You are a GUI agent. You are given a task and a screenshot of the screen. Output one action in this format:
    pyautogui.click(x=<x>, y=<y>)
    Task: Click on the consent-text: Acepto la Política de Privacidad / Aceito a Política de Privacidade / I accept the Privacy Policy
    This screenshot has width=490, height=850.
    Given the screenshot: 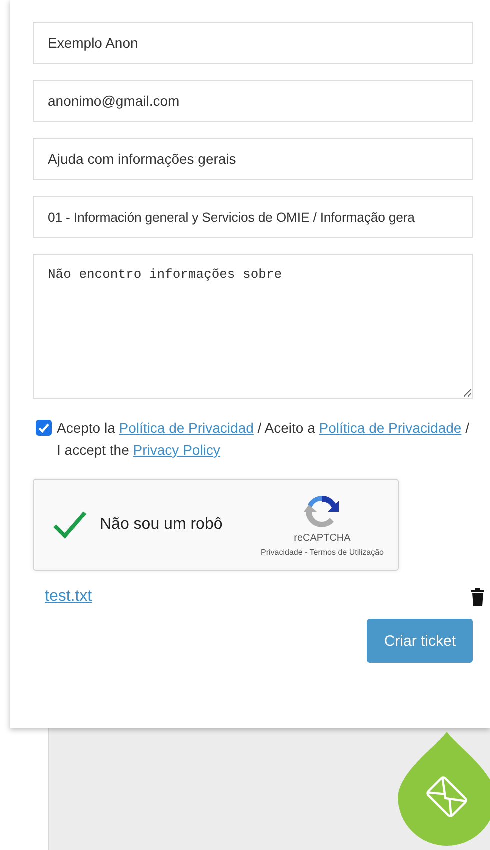 What is the action you would take?
    pyautogui.click(x=263, y=439)
    